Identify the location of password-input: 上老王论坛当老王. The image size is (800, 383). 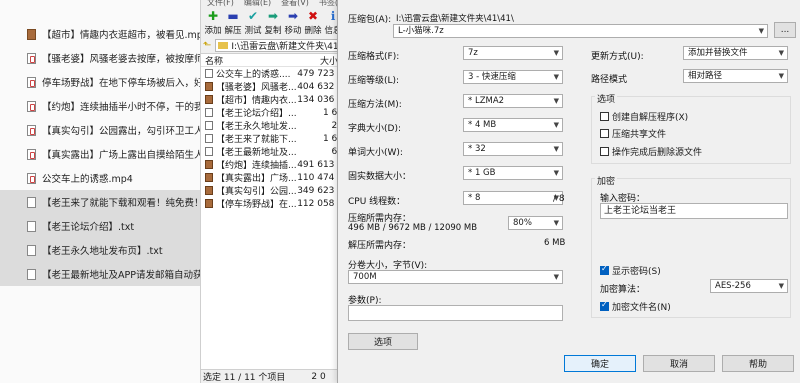
(694, 211).